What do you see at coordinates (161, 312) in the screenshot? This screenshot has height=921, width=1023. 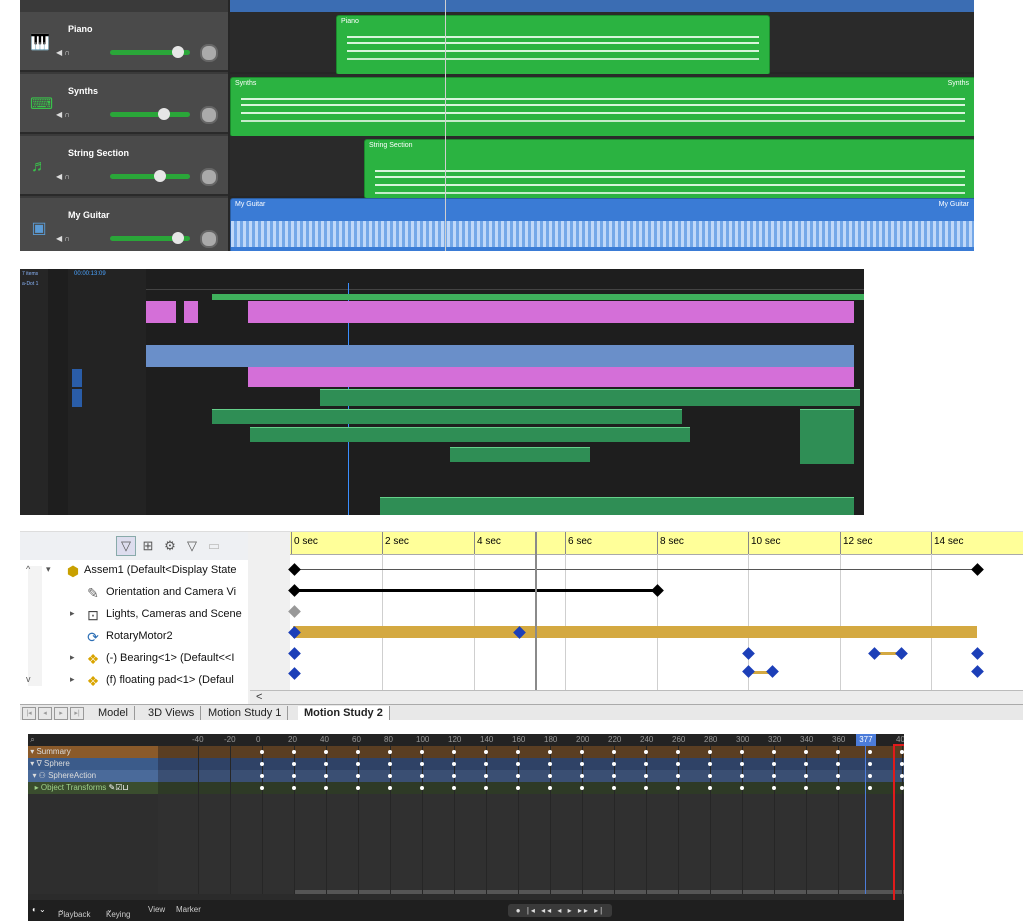 I see `video-clip` at bounding box center [161, 312].